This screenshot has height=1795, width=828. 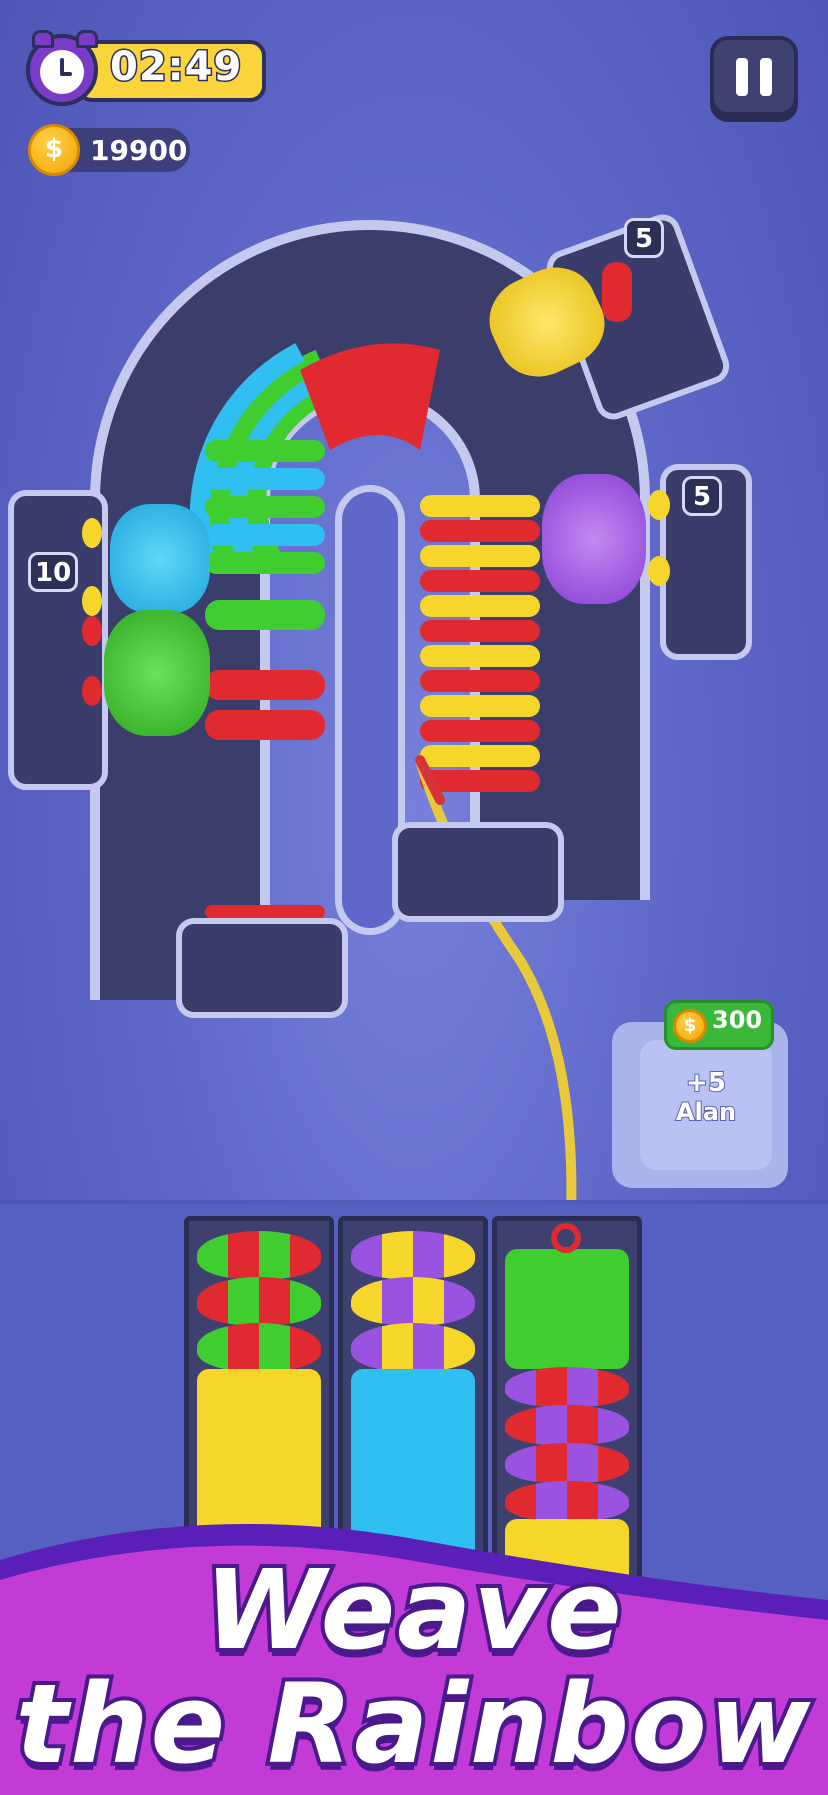 I want to click on yarn-end-hook, so click(x=566, y=1238).